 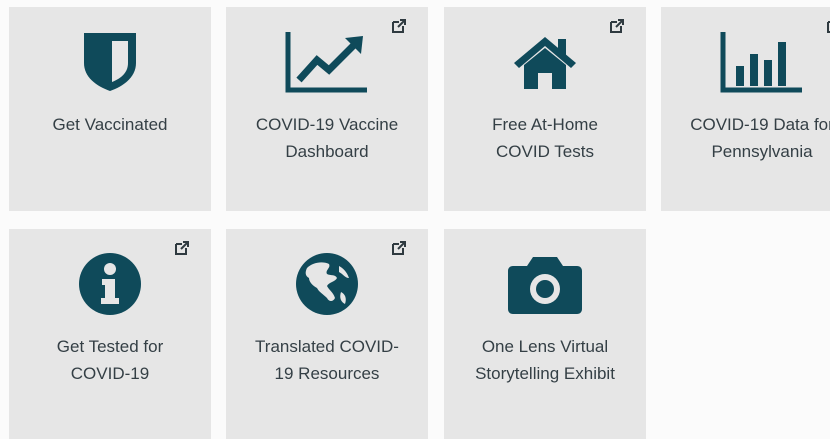 I want to click on trending-up-chart-icon, so click(x=327, y=62).